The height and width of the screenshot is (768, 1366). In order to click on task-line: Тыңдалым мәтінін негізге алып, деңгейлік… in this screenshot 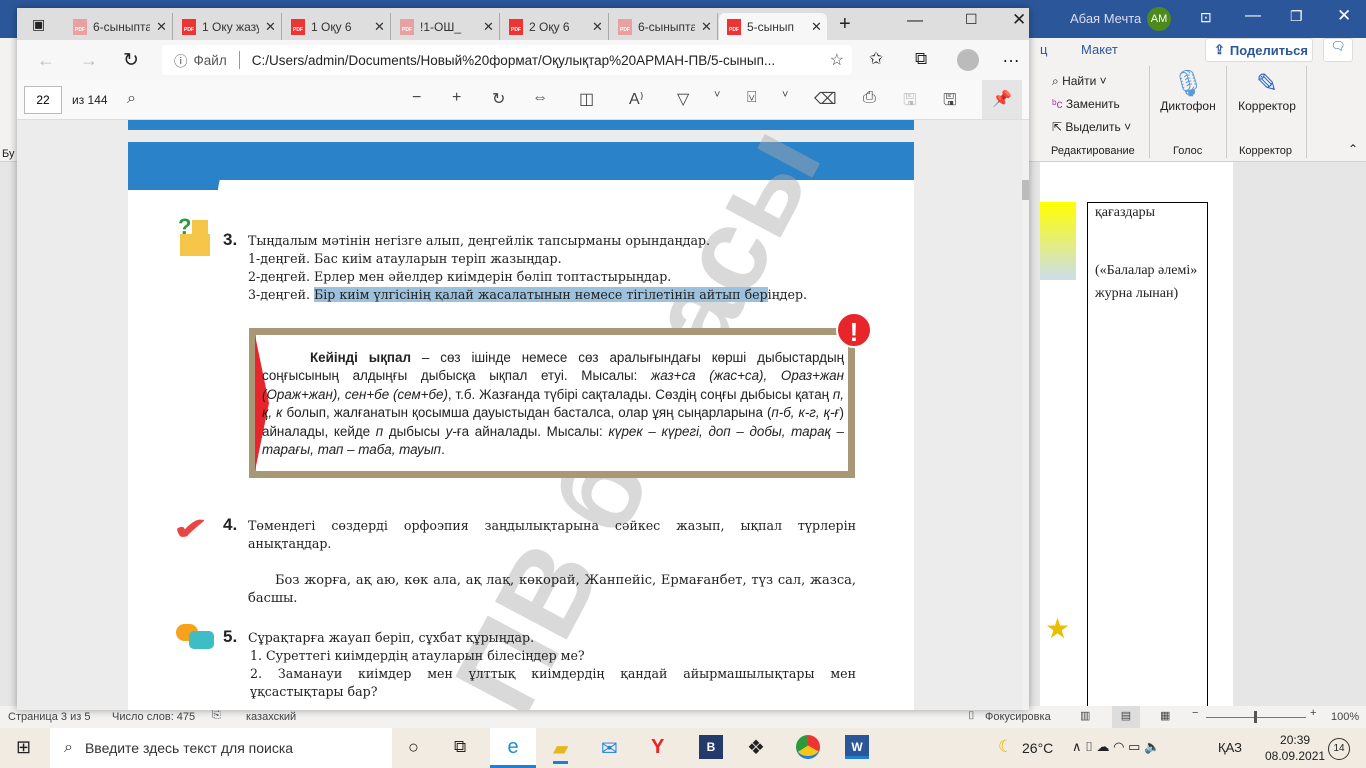, I will do `click(479, 240)`.